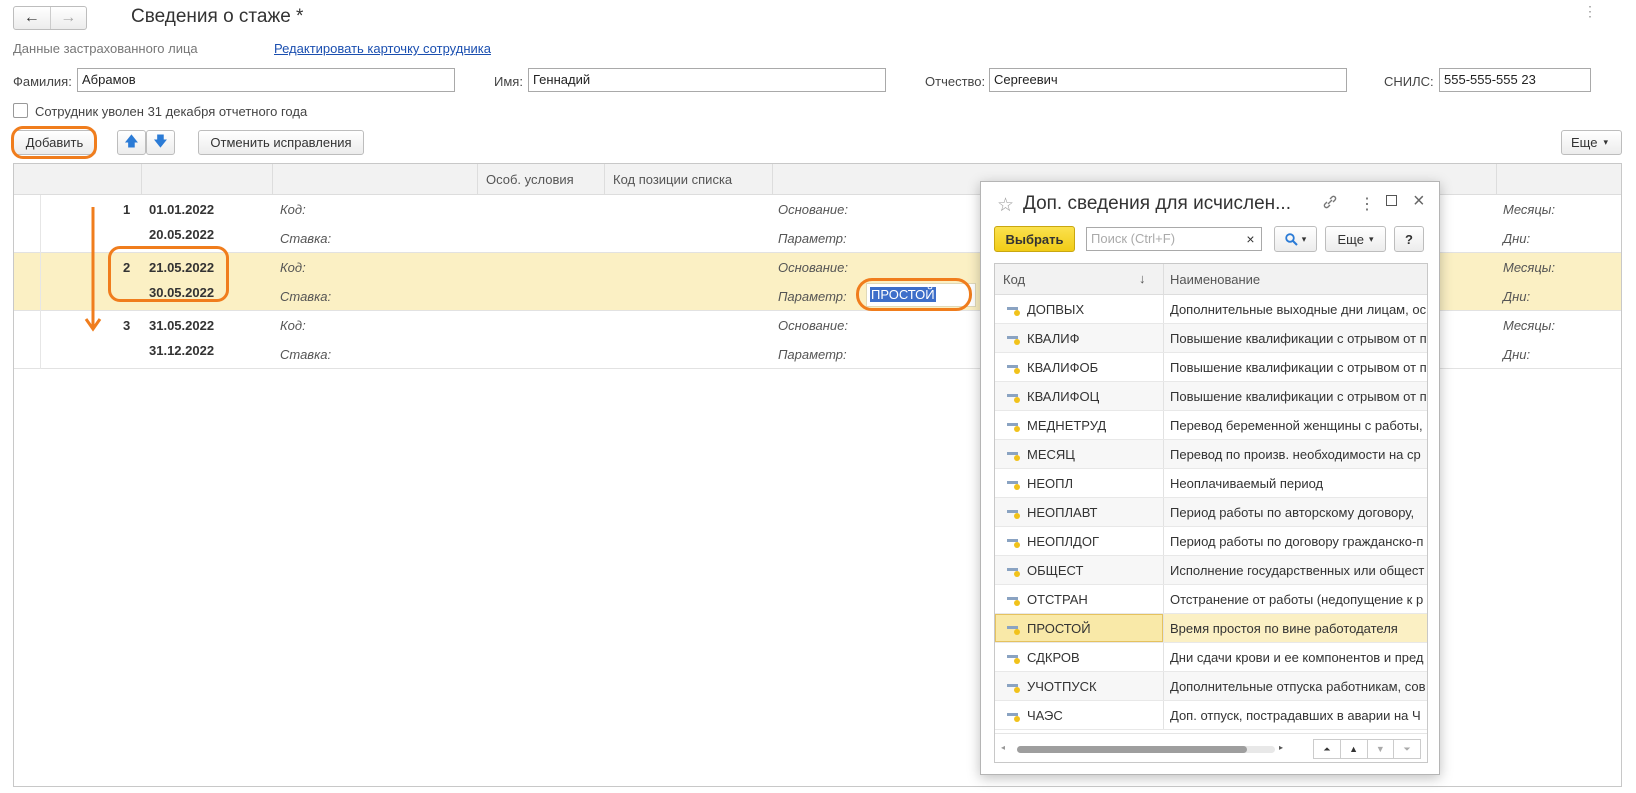 The height and width of the screenshot is (793, 1636). What do you see at coordinates (105, 48) in the screenshot?
I see `section-label: Данные застрахованного лица` at bounding box center [105, 48].